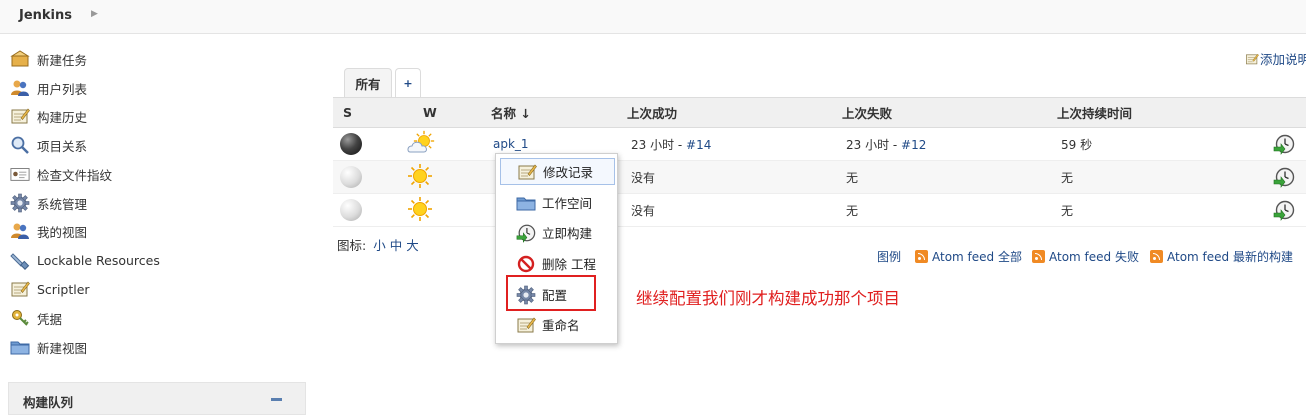 The image size is (1306, 415). What do you see at coordinates (1094, 256) in the screenshot?
I see `atom-feed-fail-link: Atom feed 失败` at bounding box center [1094, 256].